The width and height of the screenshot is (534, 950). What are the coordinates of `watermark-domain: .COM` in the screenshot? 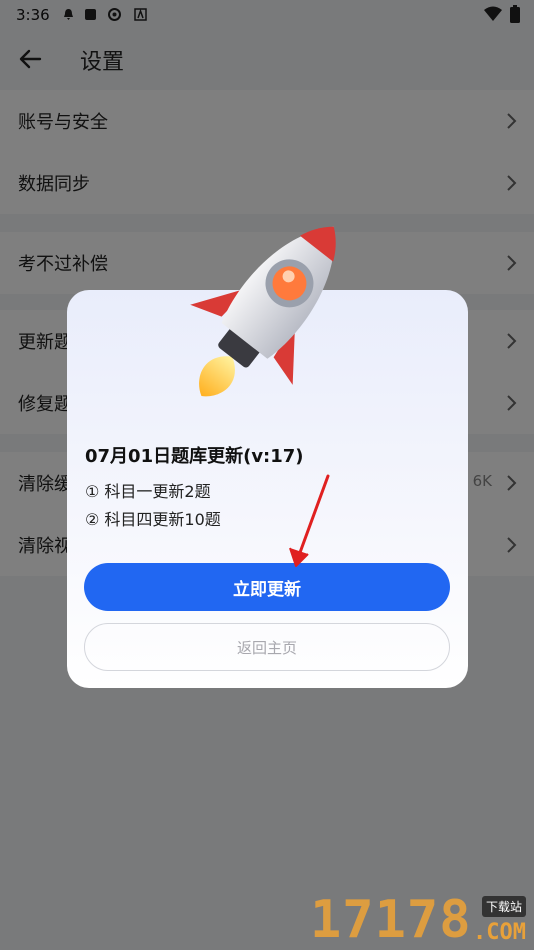 It's located at (499, 932).